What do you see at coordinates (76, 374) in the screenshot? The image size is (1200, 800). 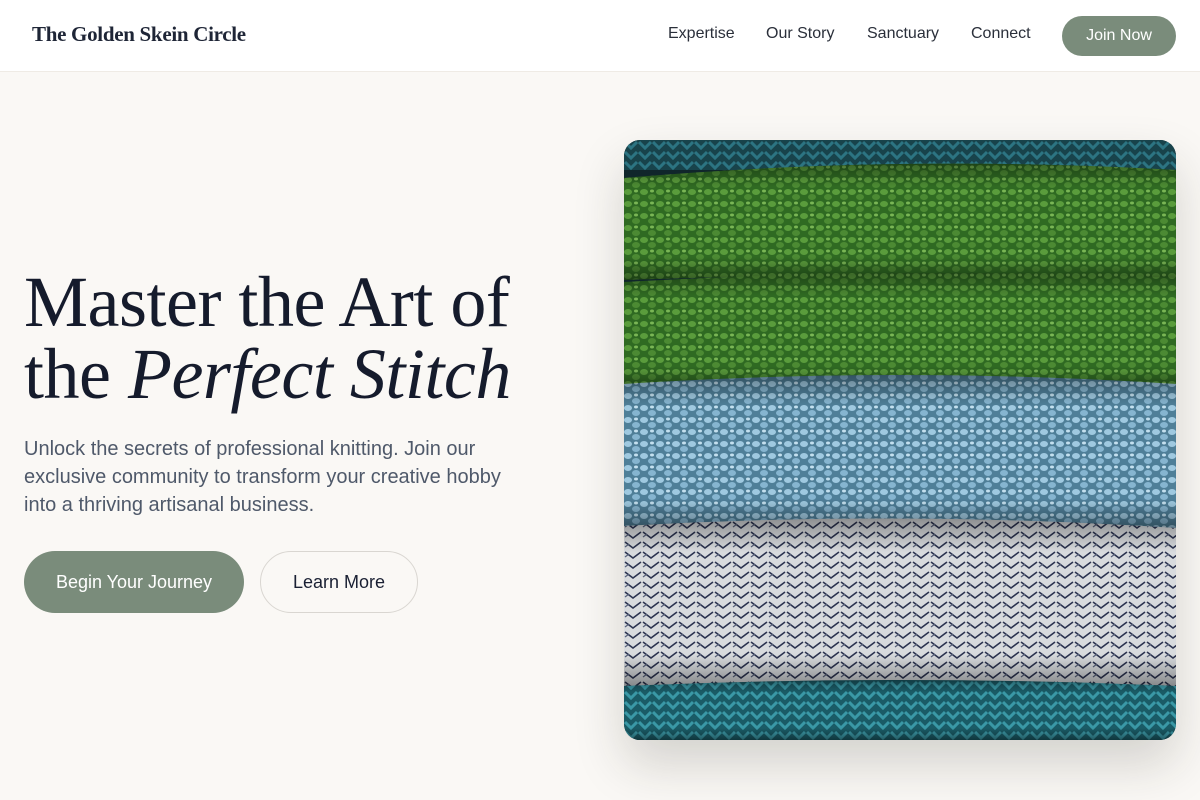 I see `hero-title-line-2: the` at bounding box center [76, 374].